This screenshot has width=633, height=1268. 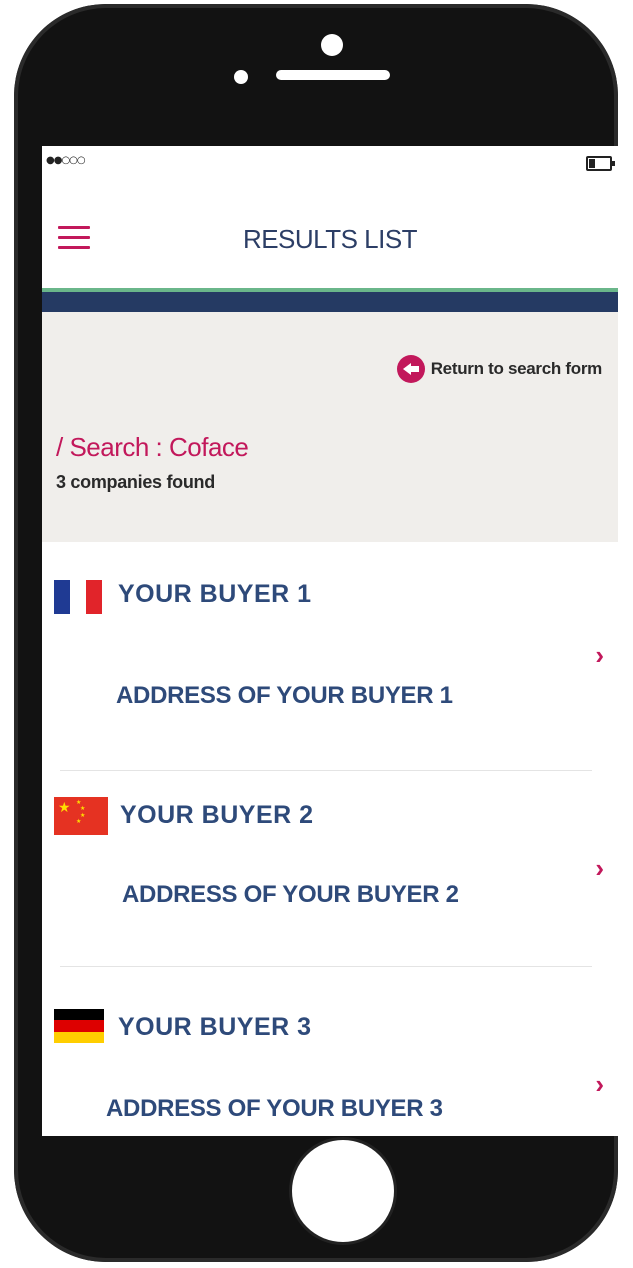 What do you see at coordinates (81, 816) in the screenshot?
I see `china-flag-icon: ★ ★ ★ ★ ★` at bounding box center [81, 816].